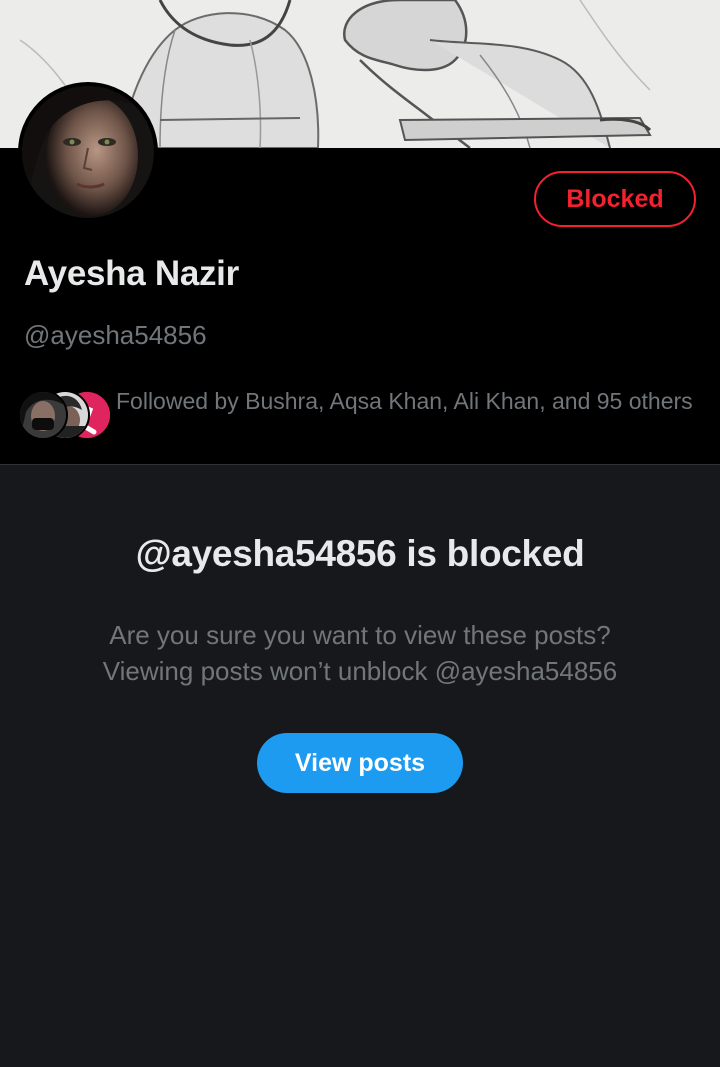 The height and width of the screenshot is (1067, 720). I want to click on display-name: Ayesha Nazir, so click(131, 273).